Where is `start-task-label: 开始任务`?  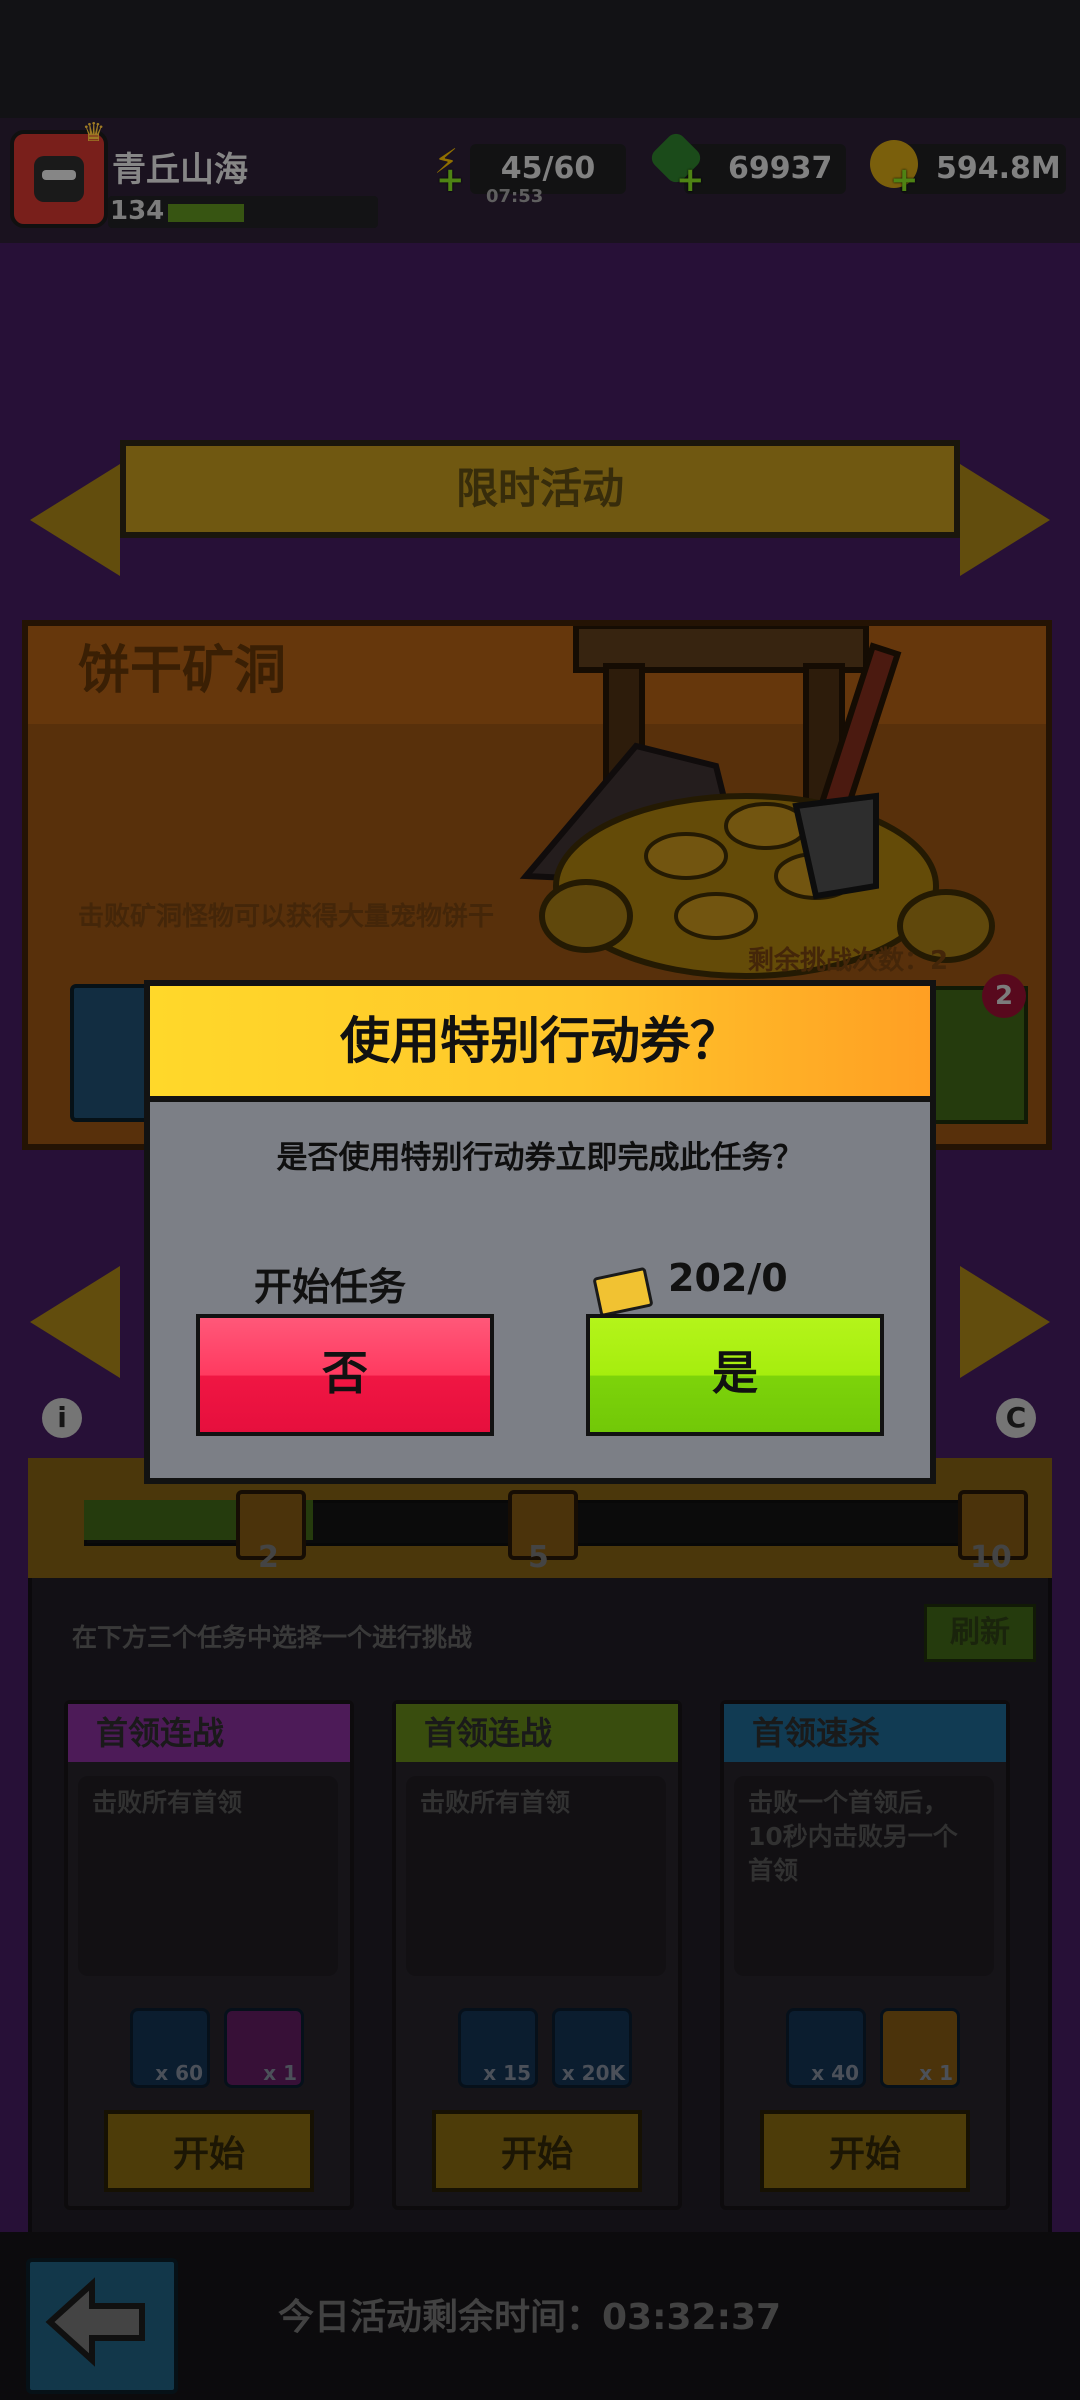
start-task-label: 开始任务 is located at coordinates (330, 1287).